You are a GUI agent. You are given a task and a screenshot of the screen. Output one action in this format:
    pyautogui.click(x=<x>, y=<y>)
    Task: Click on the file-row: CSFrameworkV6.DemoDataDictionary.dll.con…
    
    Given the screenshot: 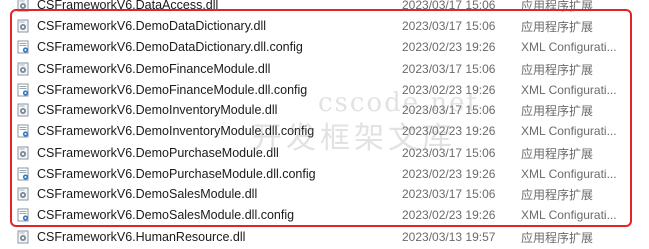 What is the action you would take?
    pyautogui.click(x=324, y=47)
    